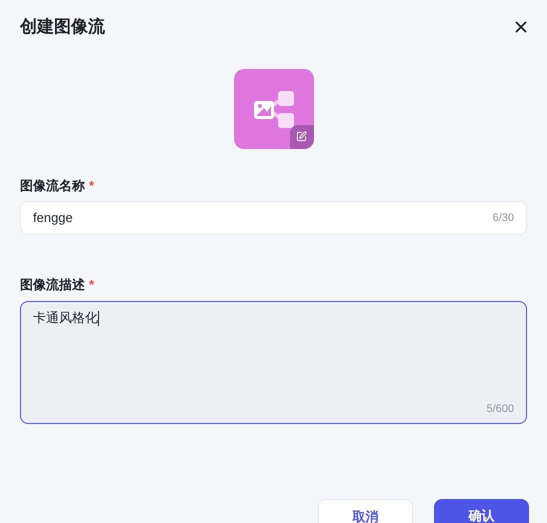  I want to click on field-label: 图像流描述, so click(52, 285).